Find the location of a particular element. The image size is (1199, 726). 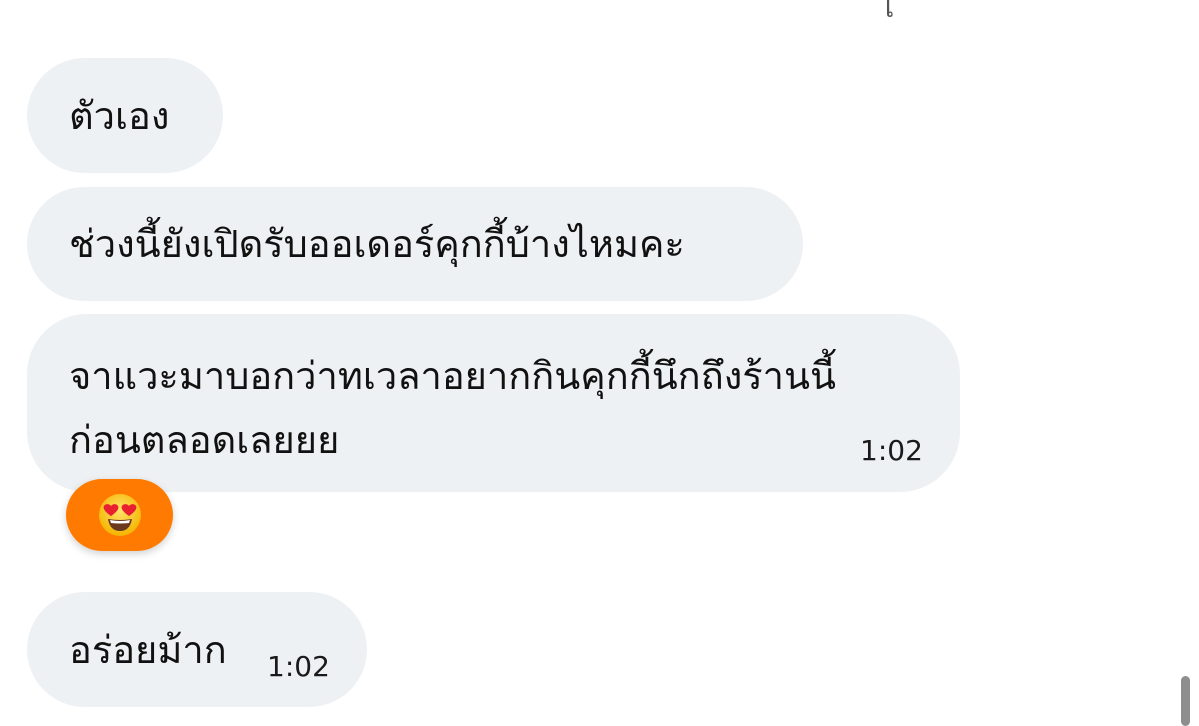

message-reaction-badge is located at coordinates (119, 515).